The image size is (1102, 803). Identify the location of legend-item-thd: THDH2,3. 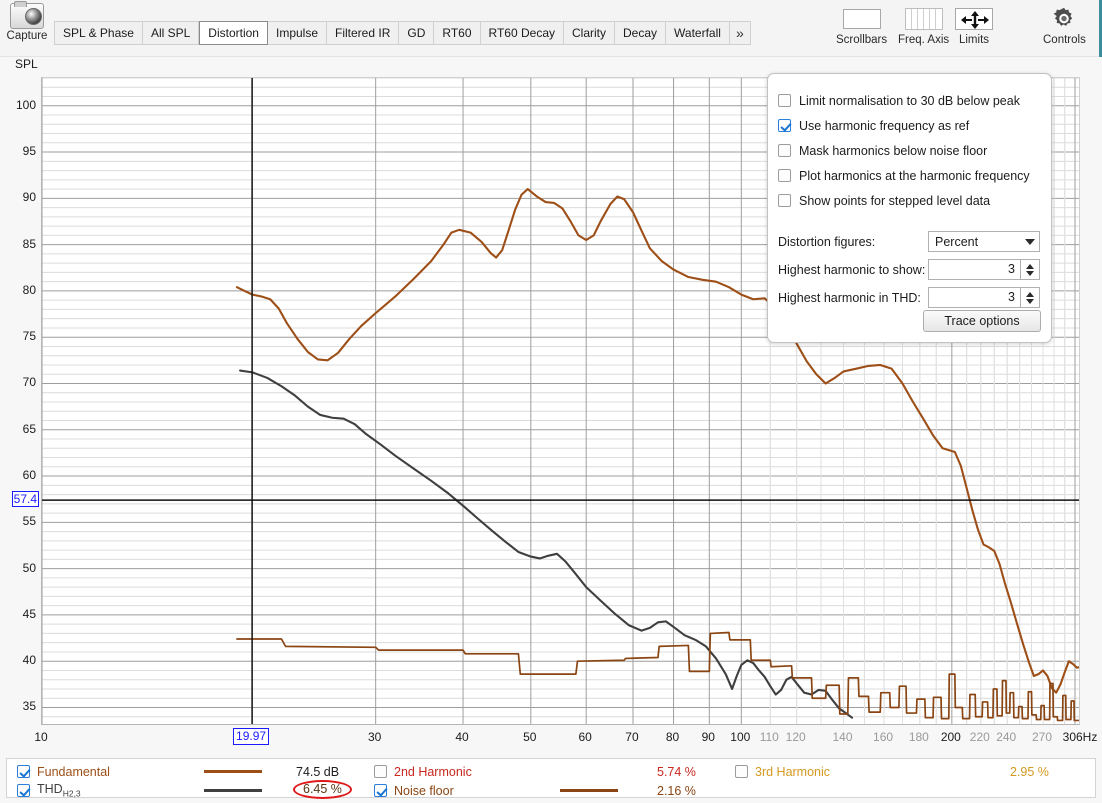
(49, 790).